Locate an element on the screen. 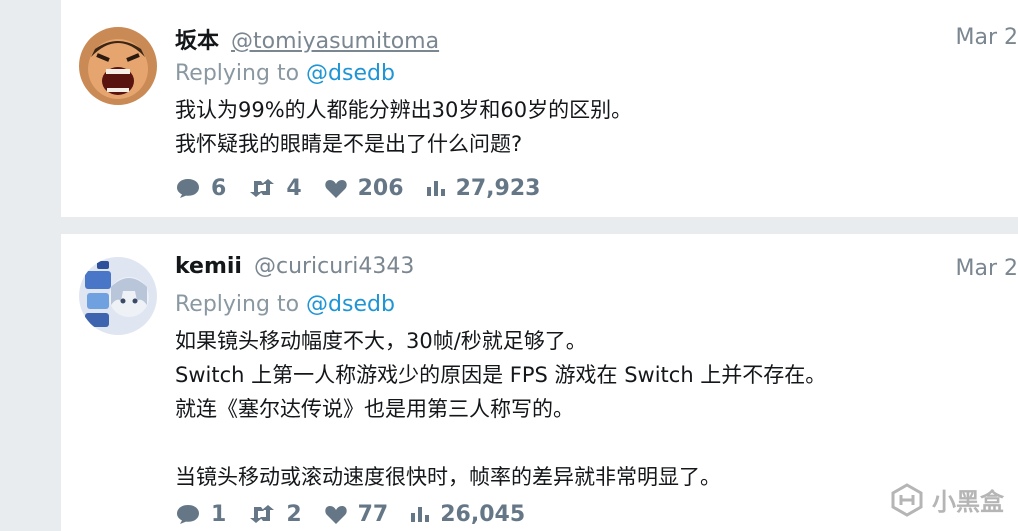  retweet-count: 2 is located at coordinates (294, 514).